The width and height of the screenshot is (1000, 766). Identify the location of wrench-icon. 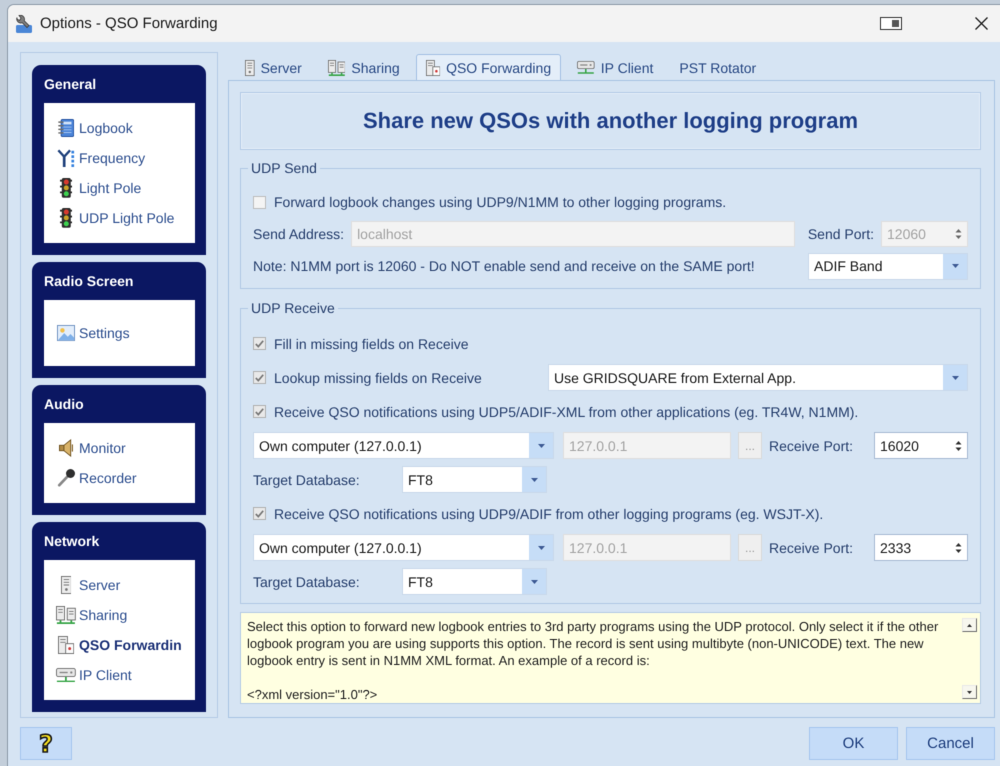
(23, 23).